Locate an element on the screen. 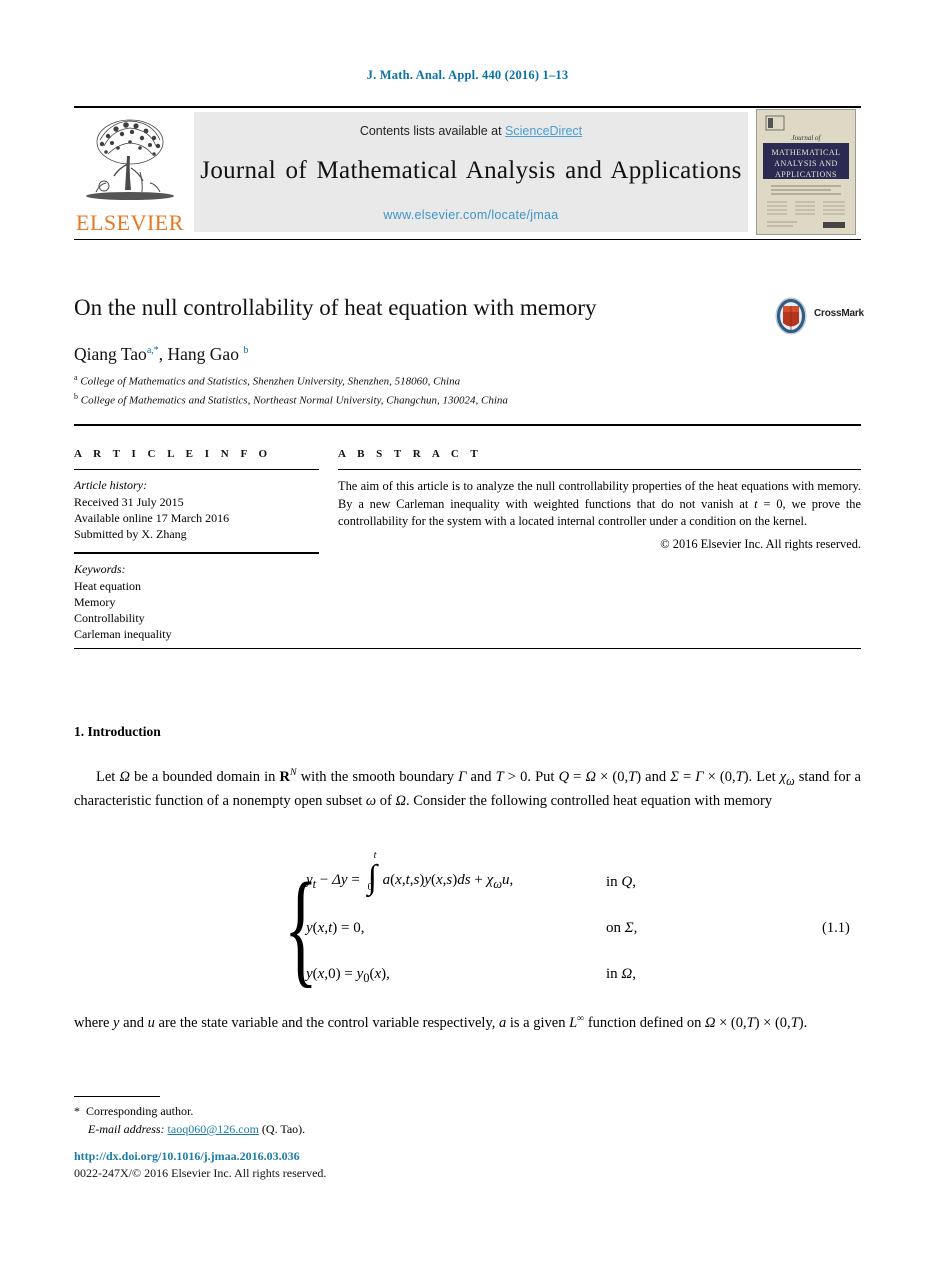 This screenshot has height=1266, width=935. sciencedirect-link: ScienceDirect is located at coordinates (543, 131).